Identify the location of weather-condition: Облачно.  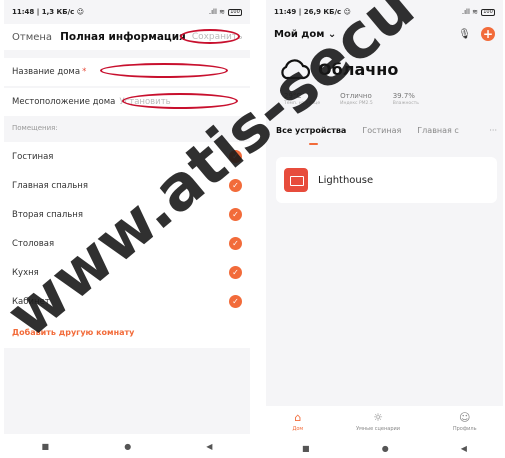
(358, 69).